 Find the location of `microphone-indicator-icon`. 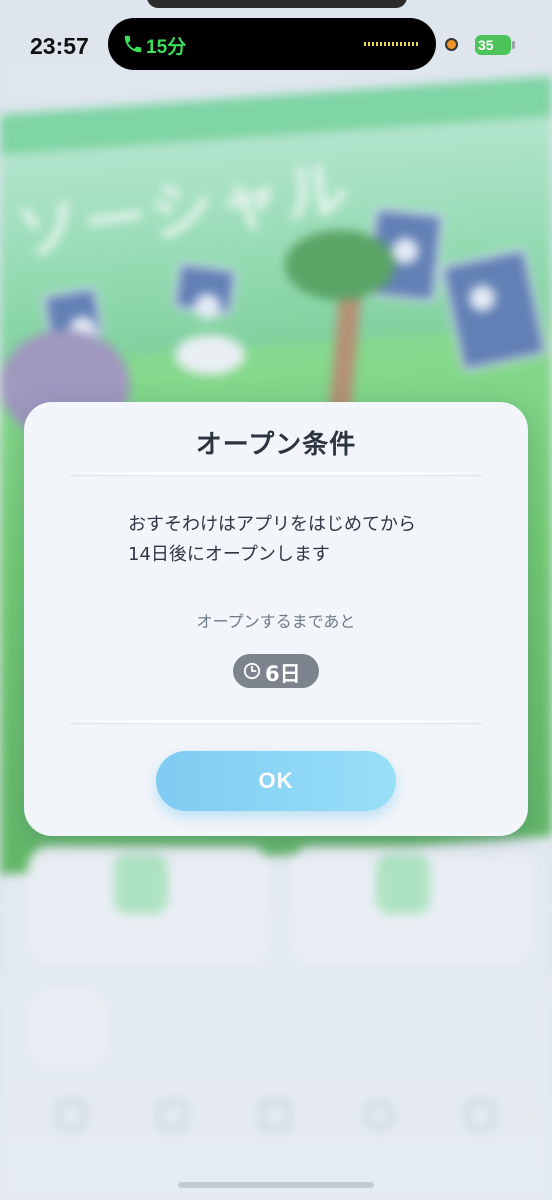

microphone-indicator-icon is located at coordinates (451, 44).